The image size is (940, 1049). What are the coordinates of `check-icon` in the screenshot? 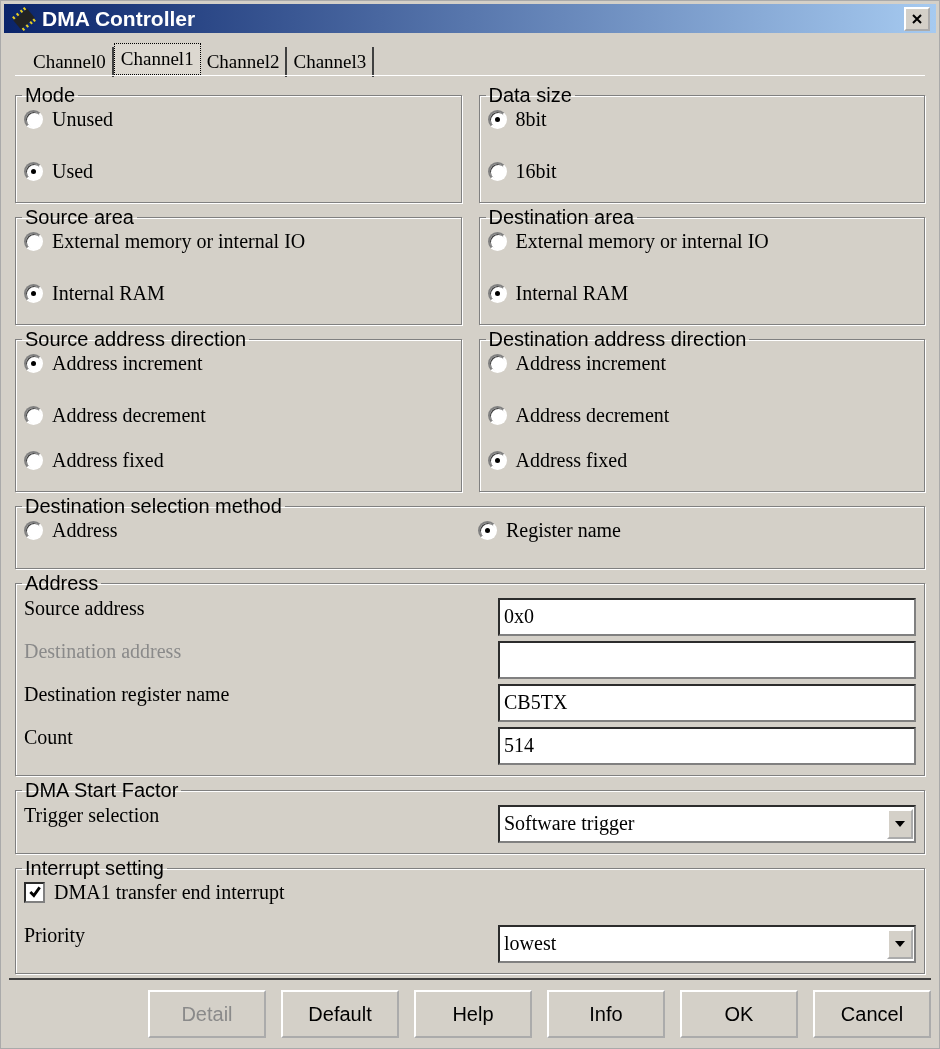 It's located at (34, 892).